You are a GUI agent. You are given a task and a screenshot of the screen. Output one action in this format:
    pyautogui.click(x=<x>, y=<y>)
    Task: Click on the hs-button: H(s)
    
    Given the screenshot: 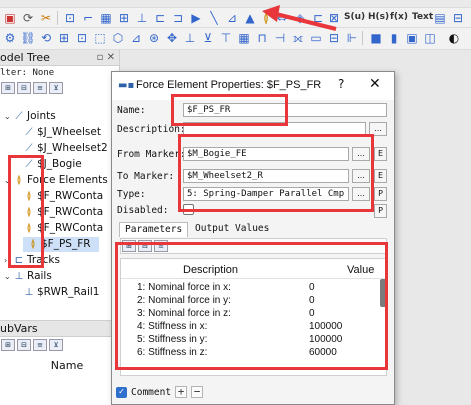 What is the action you would take?
    pyautogui.click(x=378, y=17)
    